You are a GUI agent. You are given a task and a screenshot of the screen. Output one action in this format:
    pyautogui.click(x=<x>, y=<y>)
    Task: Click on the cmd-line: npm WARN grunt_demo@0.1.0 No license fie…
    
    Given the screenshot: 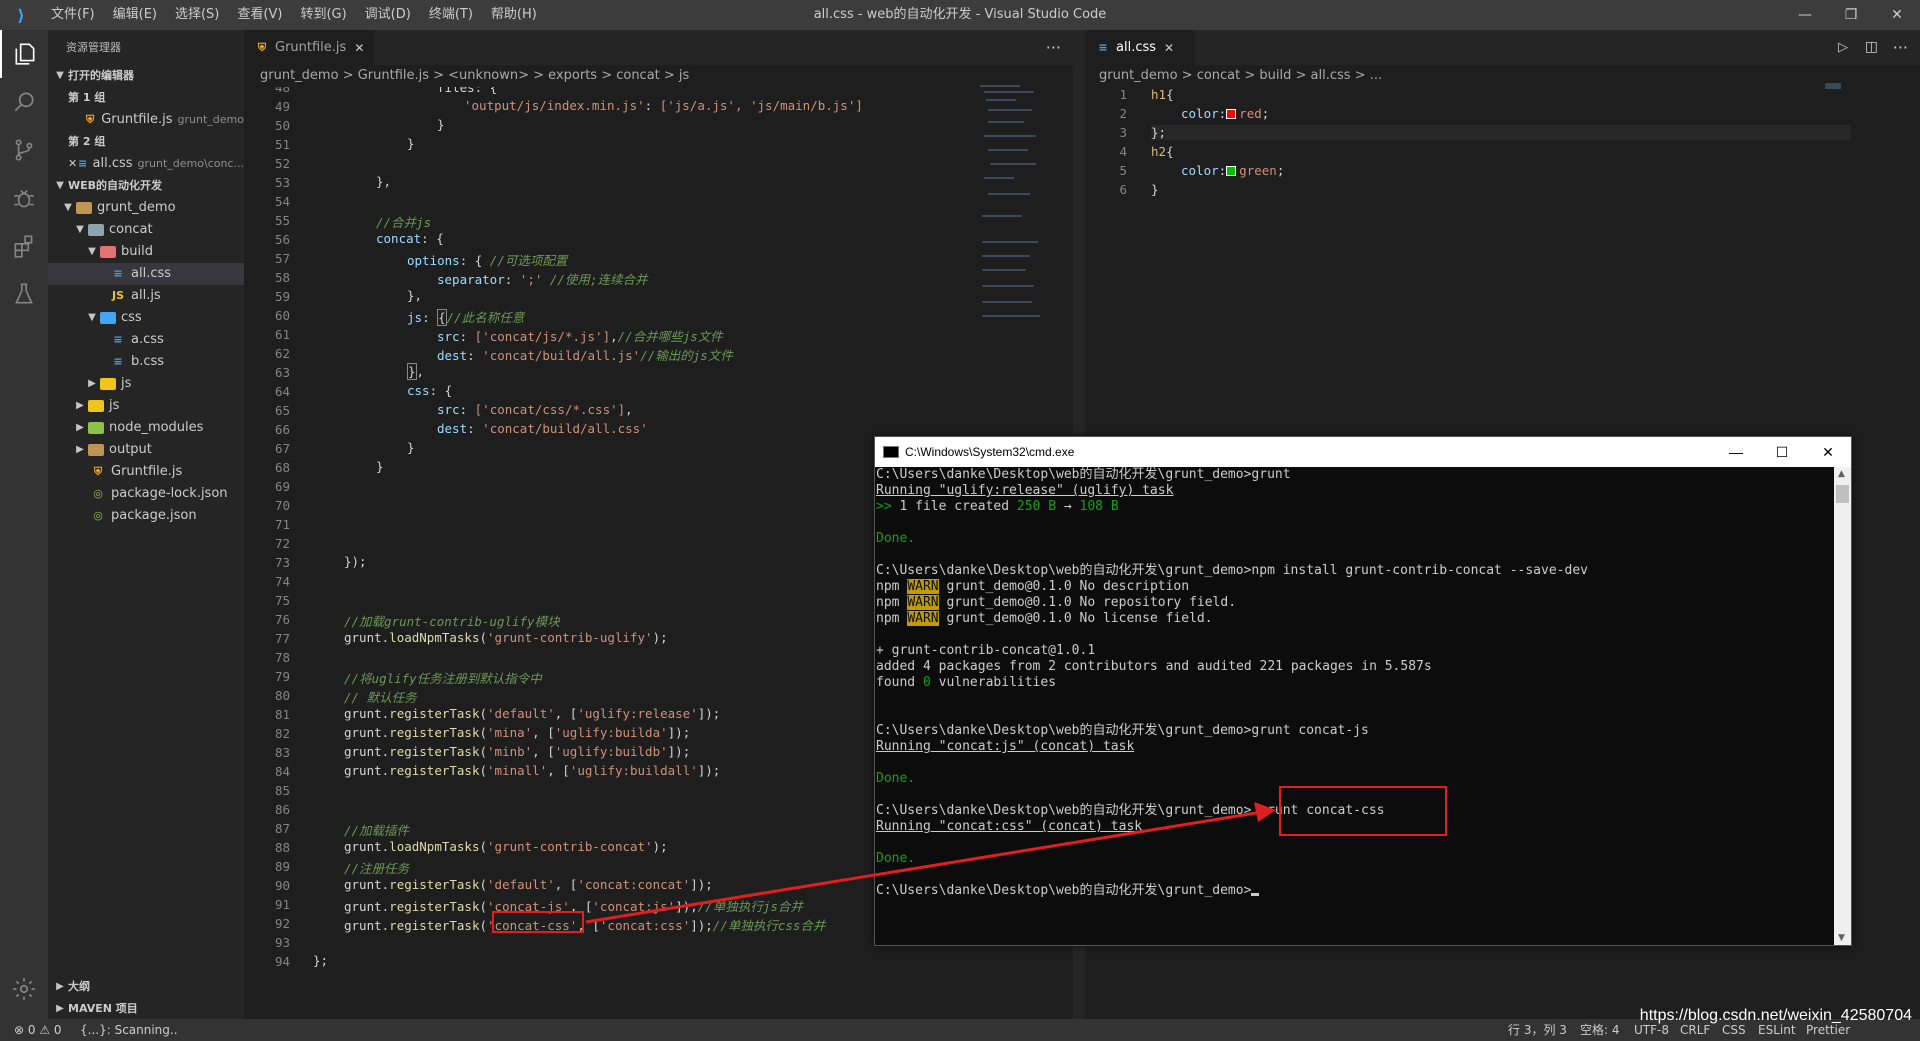 What is the action you would take?
    pyautogui.click(x=1354, y=619)
    